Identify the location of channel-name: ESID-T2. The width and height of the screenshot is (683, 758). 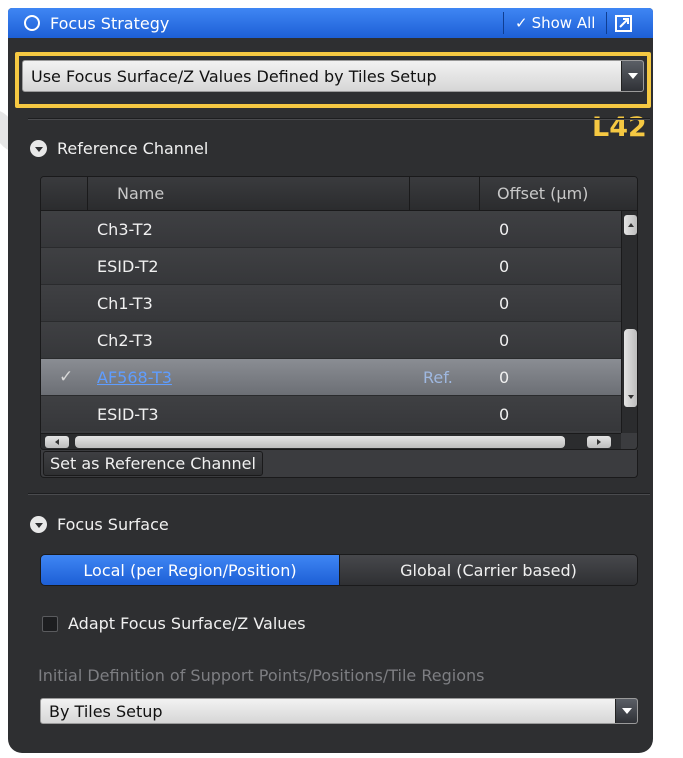
(128, 266).